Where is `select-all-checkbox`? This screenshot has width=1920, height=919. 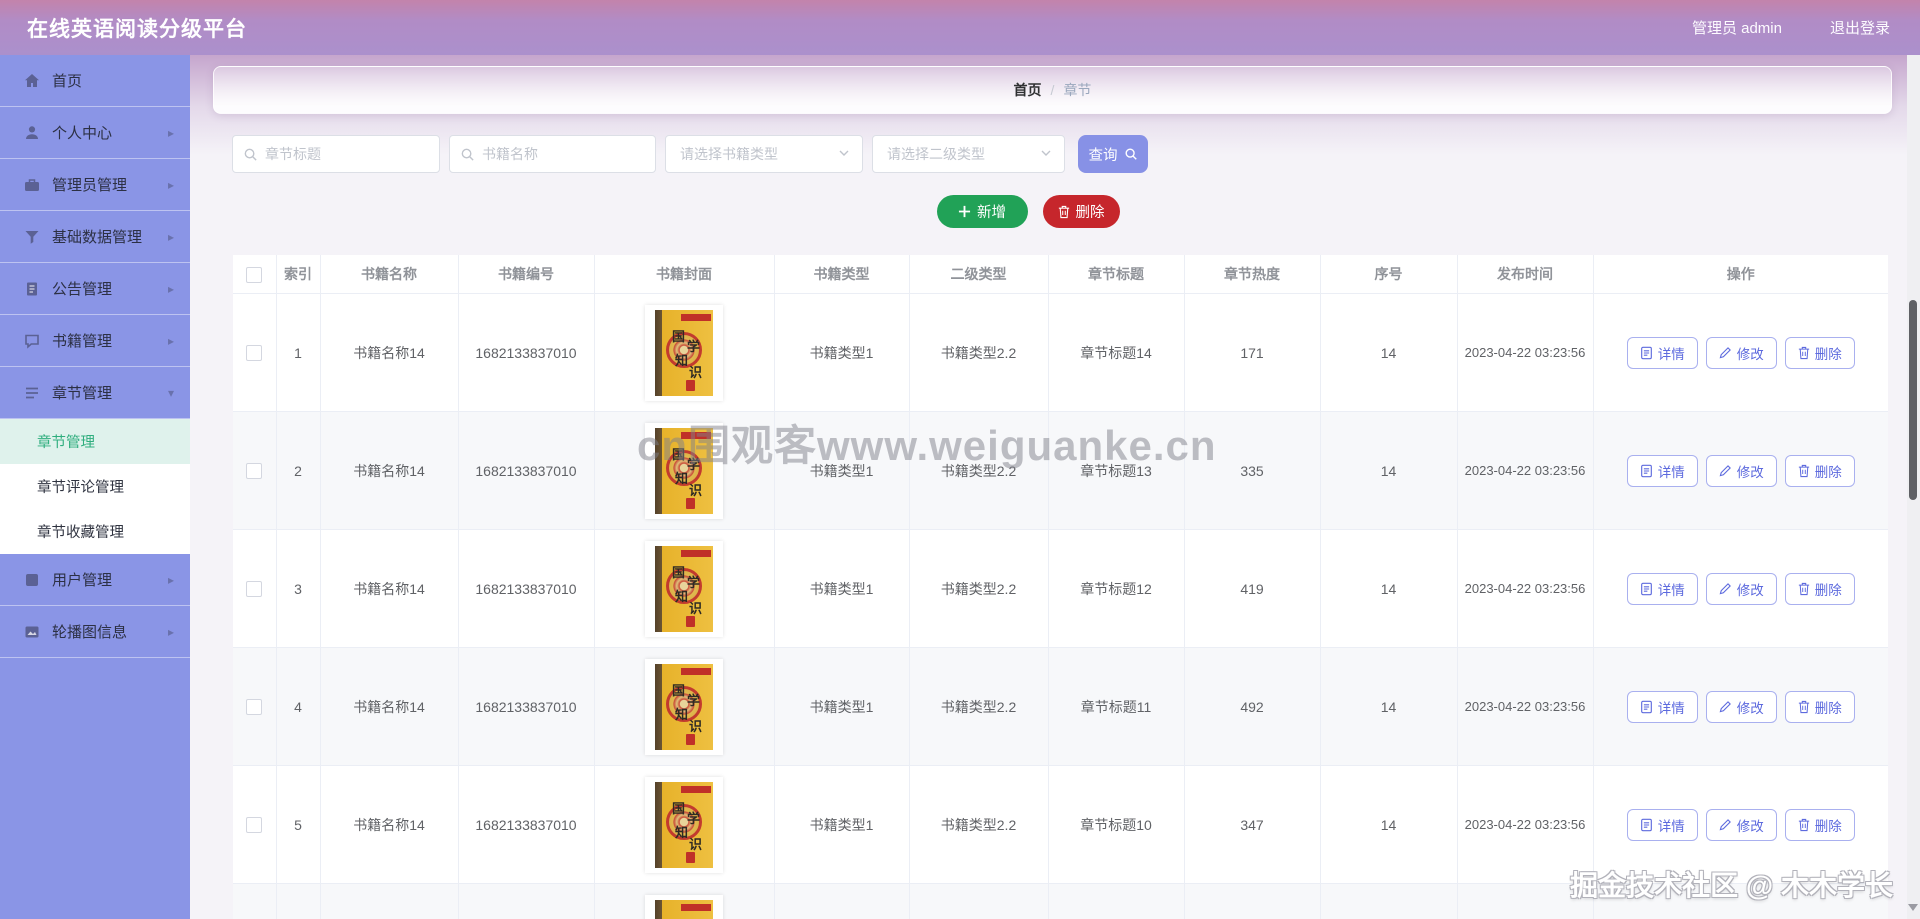 select-all-checkbox is located at coordinates (254, 274).